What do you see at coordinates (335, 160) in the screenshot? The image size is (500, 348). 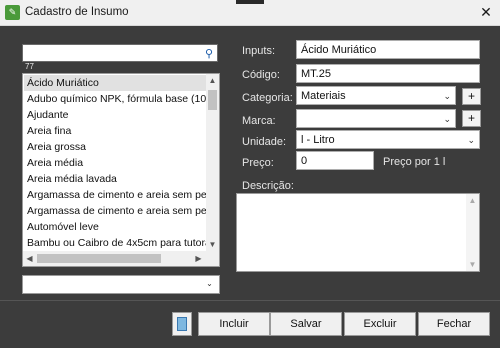 I see `preco-field: 0` at bounding box center [335, 160].